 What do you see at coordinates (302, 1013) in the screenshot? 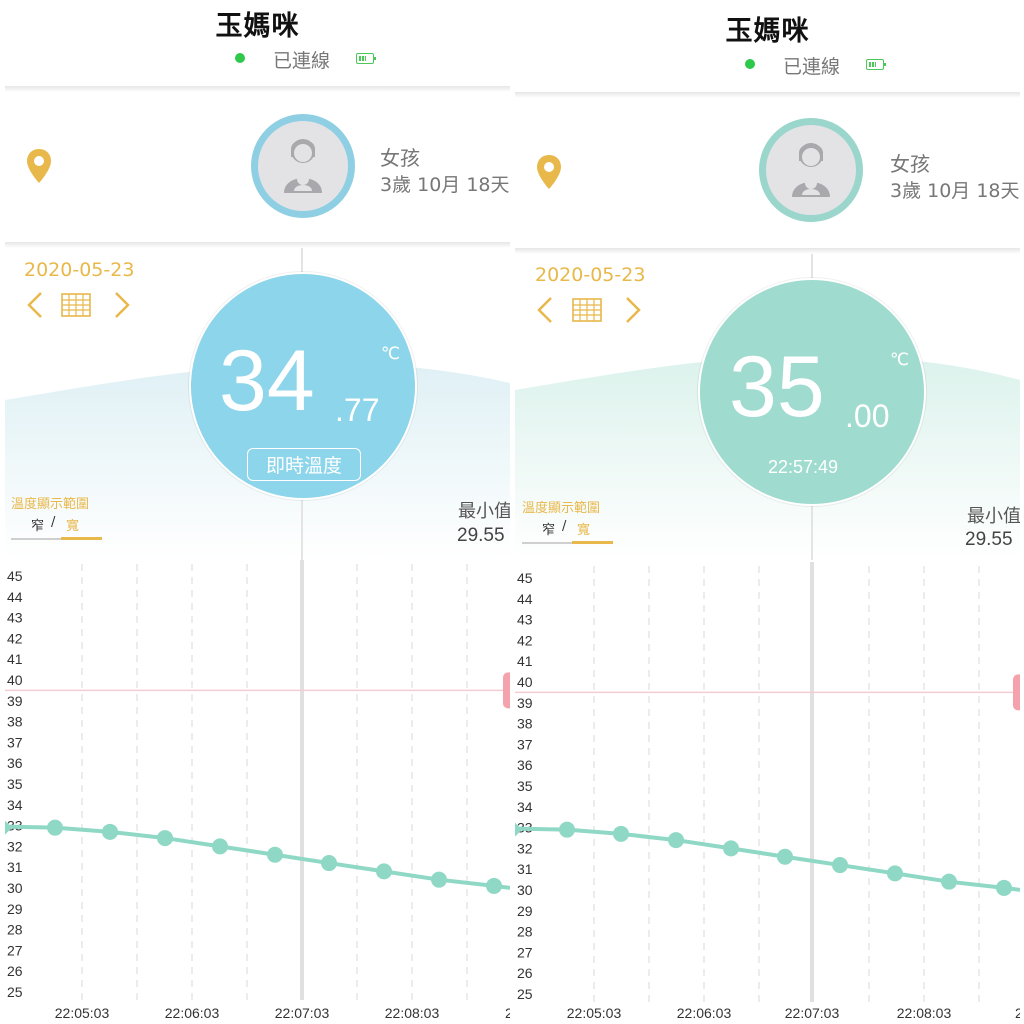
I see `x-tick-label: 22:07:03` at bounding box center [302, 1013].